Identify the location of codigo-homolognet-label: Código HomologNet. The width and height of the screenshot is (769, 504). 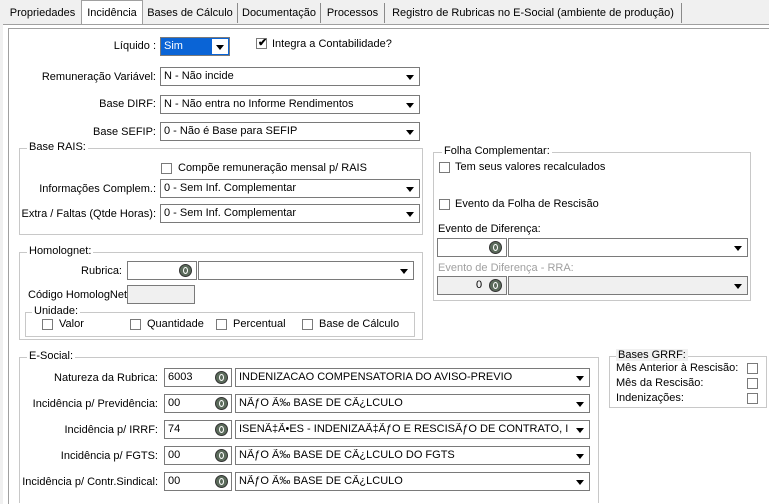
(78, 295).